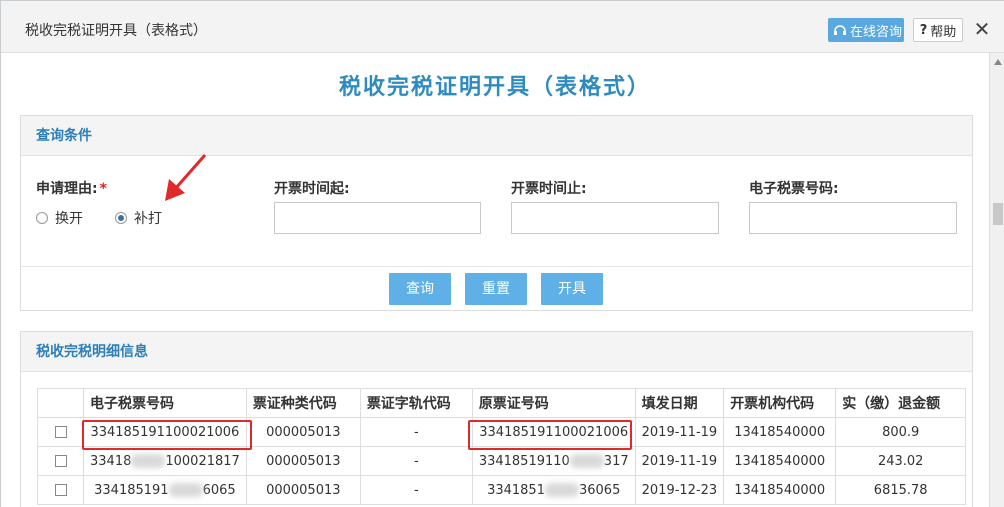  Describe the element at coordinates (71, 189) in the screenshot. I see `reason-label: 申请理由: *` at that location.